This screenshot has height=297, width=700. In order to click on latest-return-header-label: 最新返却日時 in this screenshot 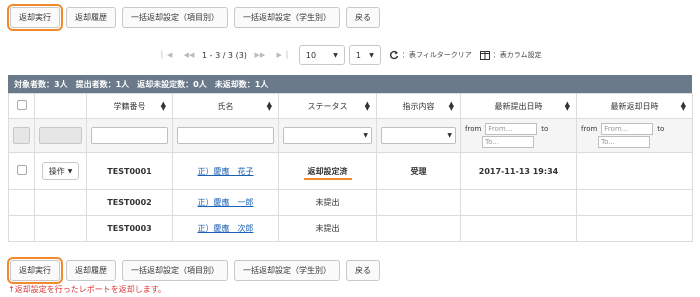, I will do `click(634, 106)`.